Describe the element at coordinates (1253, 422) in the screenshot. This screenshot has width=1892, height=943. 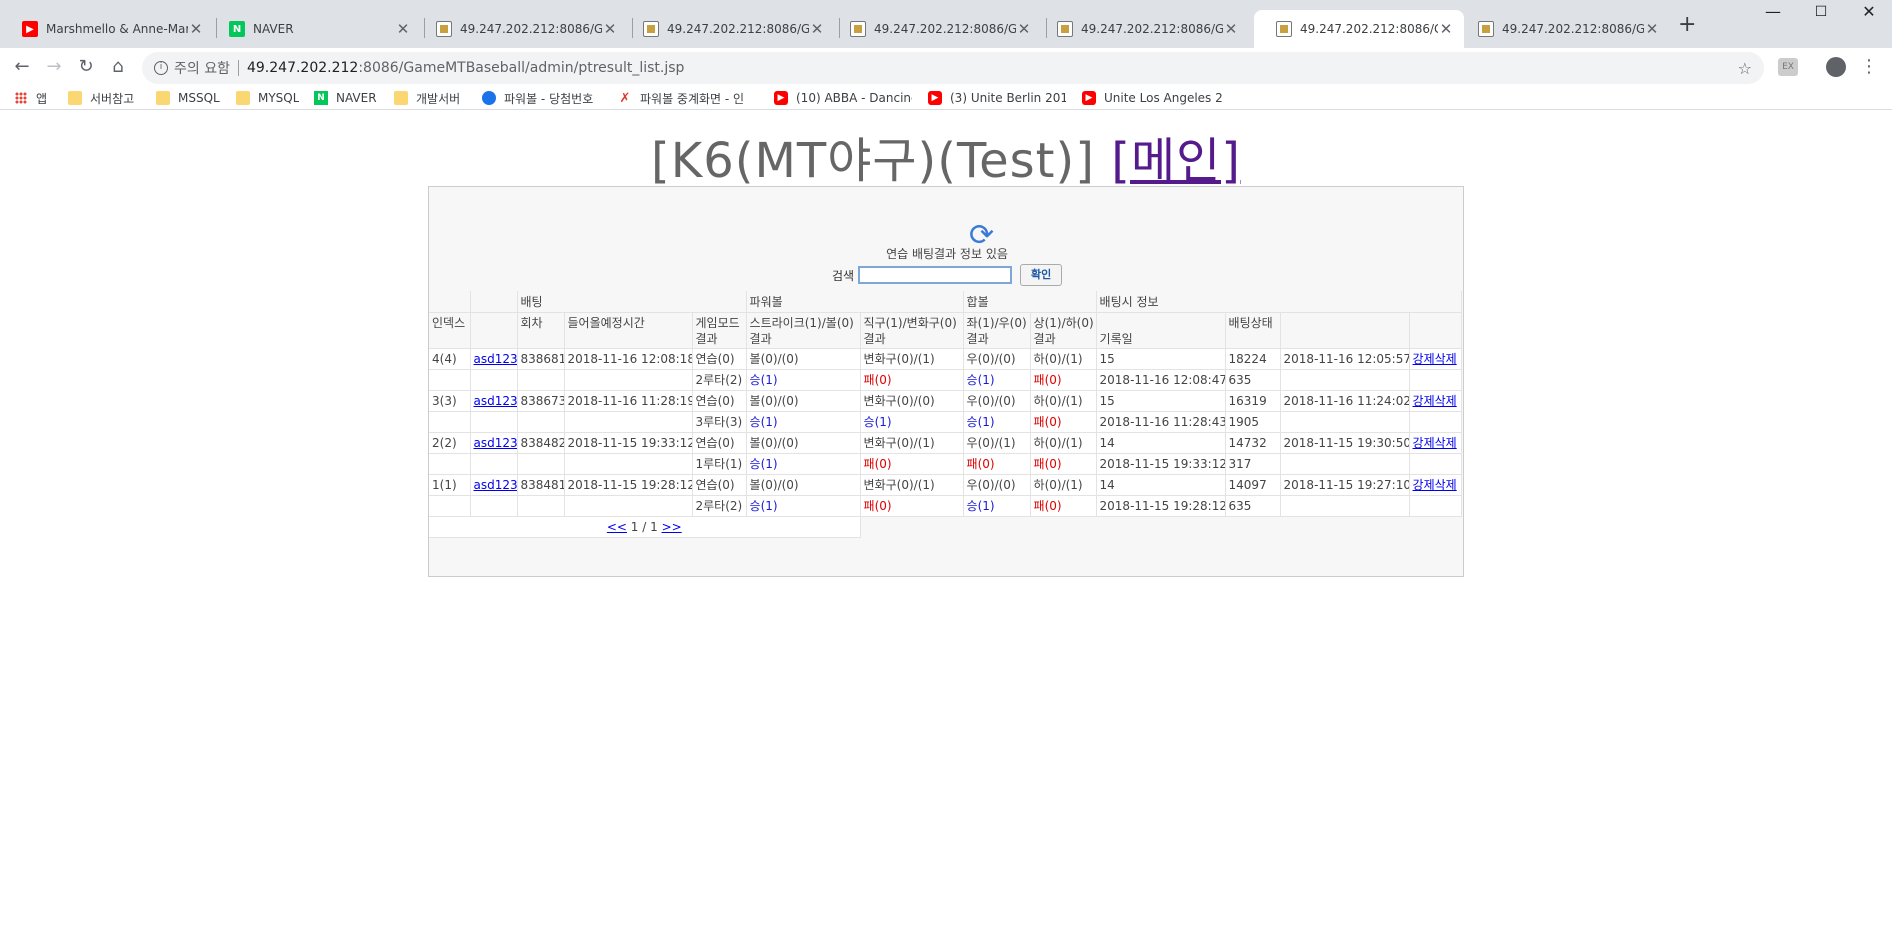
I see `cell-result-money: 1905` at that location.